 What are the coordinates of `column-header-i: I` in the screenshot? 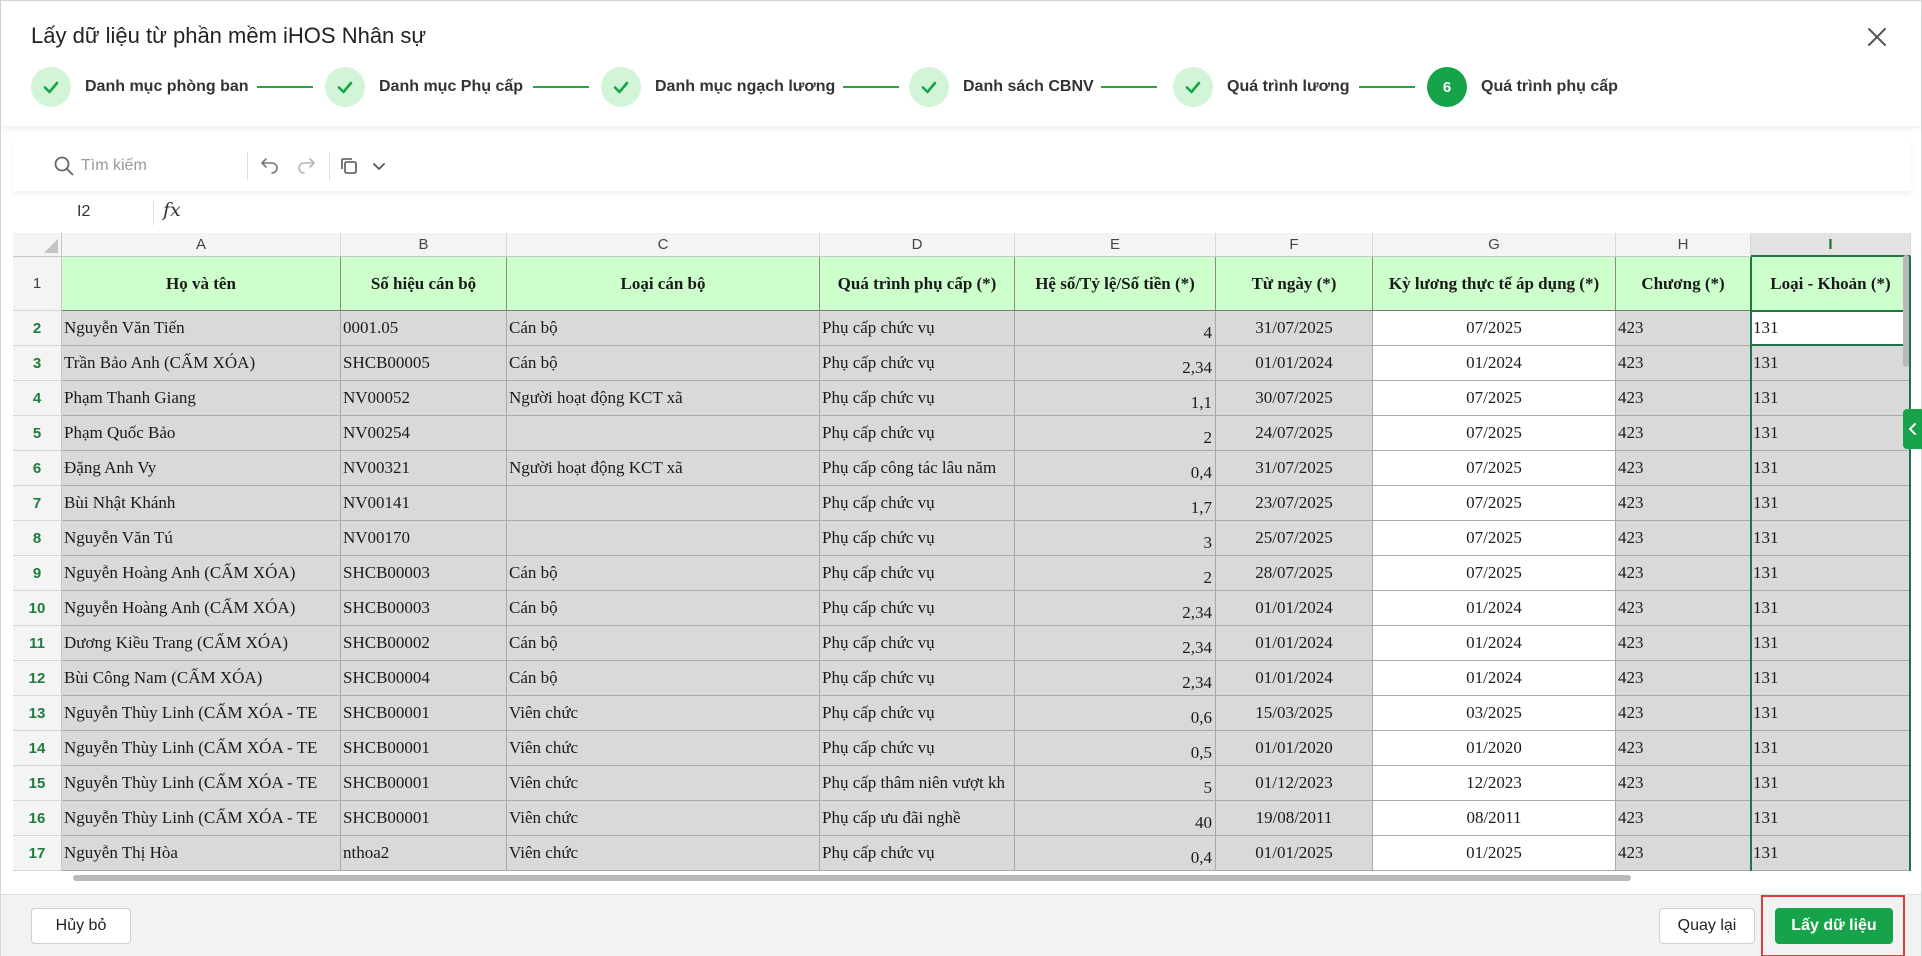 It's located at (1831, 245).